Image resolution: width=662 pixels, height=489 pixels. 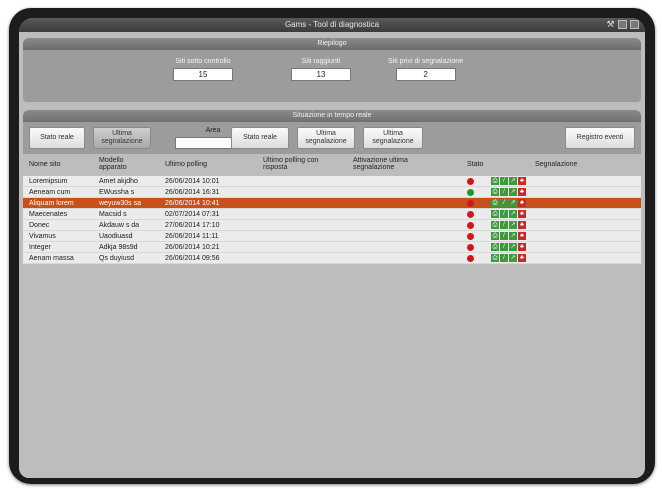 What do you see at coordinates (50, 192) in the screenshot?
I see `cell-nome-sito: Aeneam cum` at bounding box center [50, 192].